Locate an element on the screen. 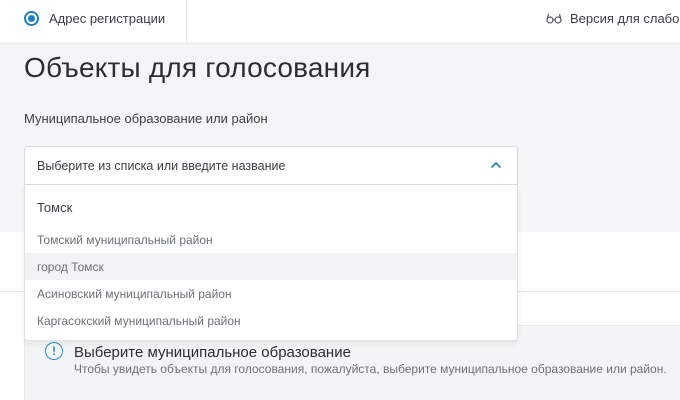  registration-address-label: Адрес регистрации is located at coordinates (107, 18).